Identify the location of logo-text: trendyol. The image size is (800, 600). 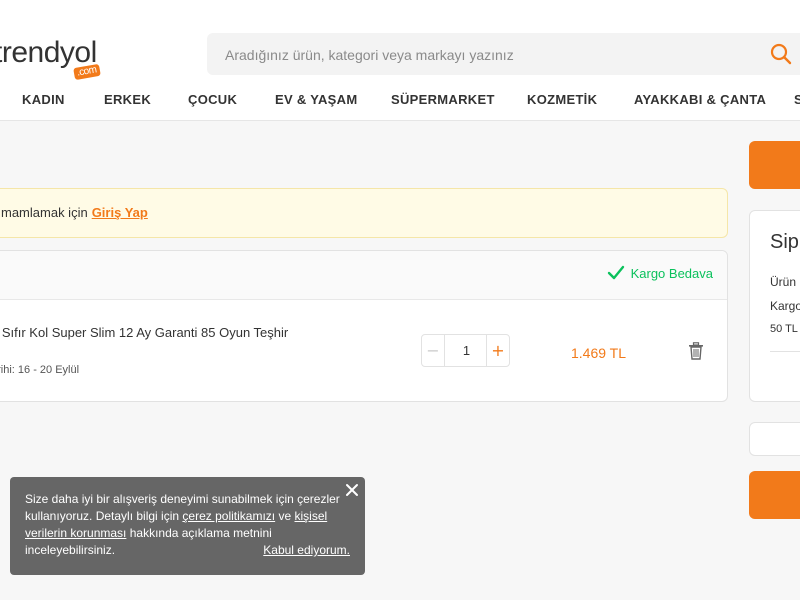
(48, 52).